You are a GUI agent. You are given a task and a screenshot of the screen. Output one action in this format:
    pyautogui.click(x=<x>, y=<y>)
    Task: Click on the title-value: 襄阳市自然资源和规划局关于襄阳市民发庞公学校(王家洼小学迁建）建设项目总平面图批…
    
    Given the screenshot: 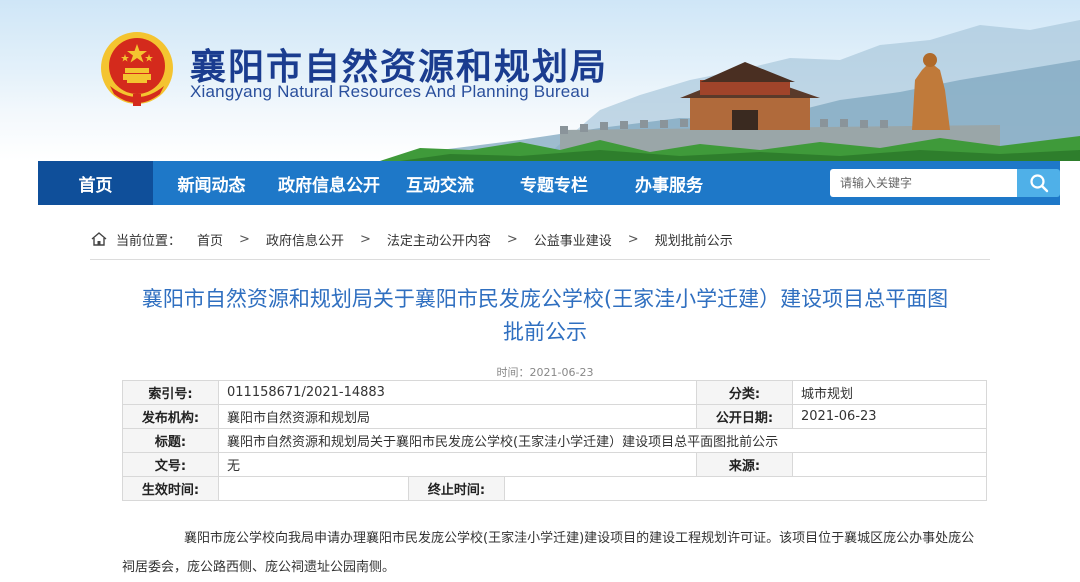 What is the action you would take?
    pyautogui.click(x=602, y=440)
    